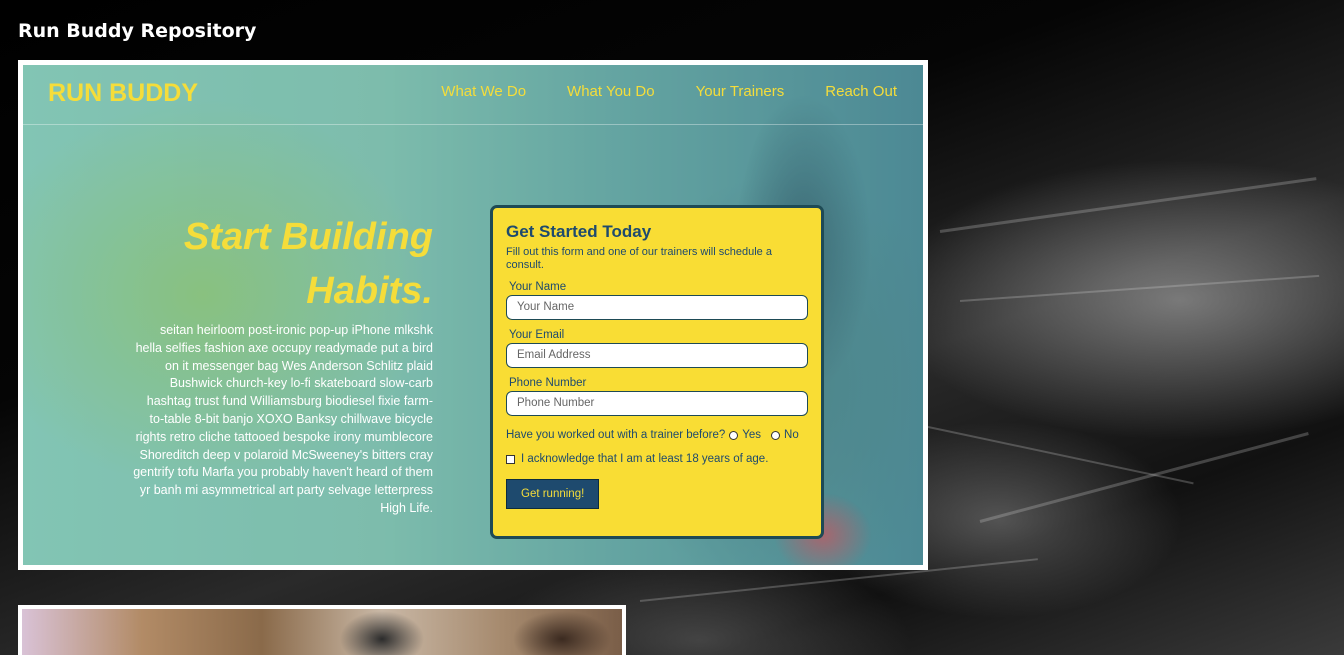 This screenshot has height=655, width=1344. What do you see at coordinates (657, 307) in the screenshot?
I see `name-field: Your Name` at bounding box center [657, 307].